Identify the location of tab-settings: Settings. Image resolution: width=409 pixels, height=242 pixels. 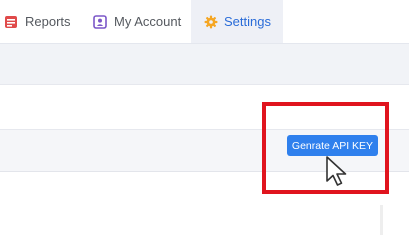
(237, 21).